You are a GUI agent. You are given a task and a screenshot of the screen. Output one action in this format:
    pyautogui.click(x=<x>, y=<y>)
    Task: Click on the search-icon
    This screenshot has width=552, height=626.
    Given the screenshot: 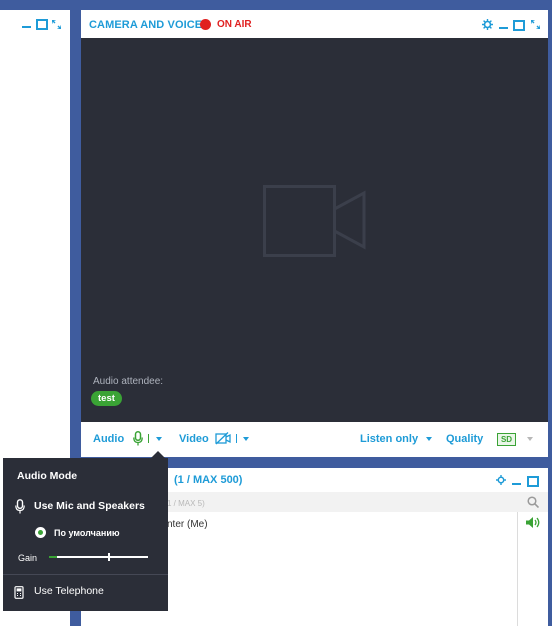 What is the action you would take?
    pyautogui.click(x=533, y=502)
    